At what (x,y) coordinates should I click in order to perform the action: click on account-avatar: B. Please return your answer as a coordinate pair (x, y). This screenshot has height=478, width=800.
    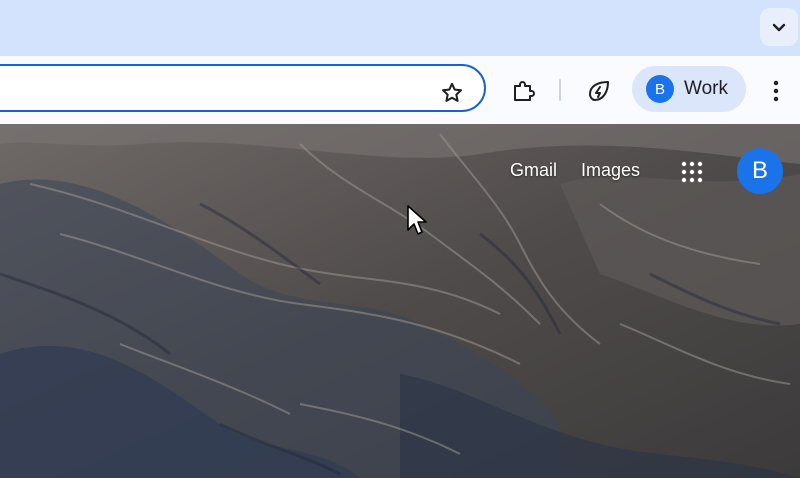
    Looking at the image, I should click on (760, 171).